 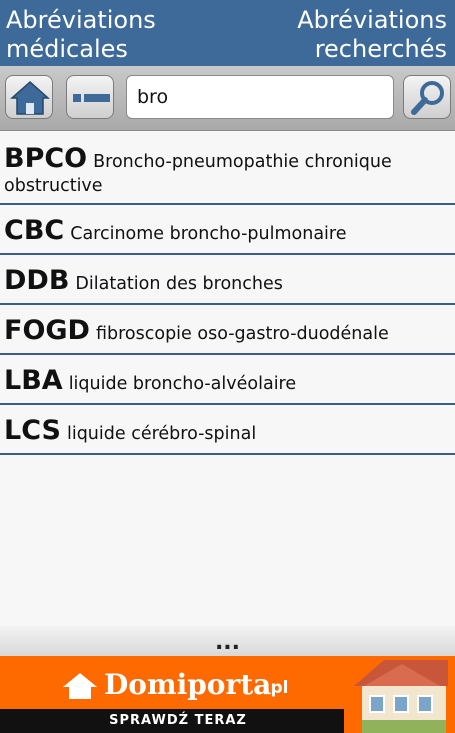 What do you see at coordinates (179, 284) in the screenshot?
I see `definition: Dilatation des bronches` at bounding box center [179, 284].